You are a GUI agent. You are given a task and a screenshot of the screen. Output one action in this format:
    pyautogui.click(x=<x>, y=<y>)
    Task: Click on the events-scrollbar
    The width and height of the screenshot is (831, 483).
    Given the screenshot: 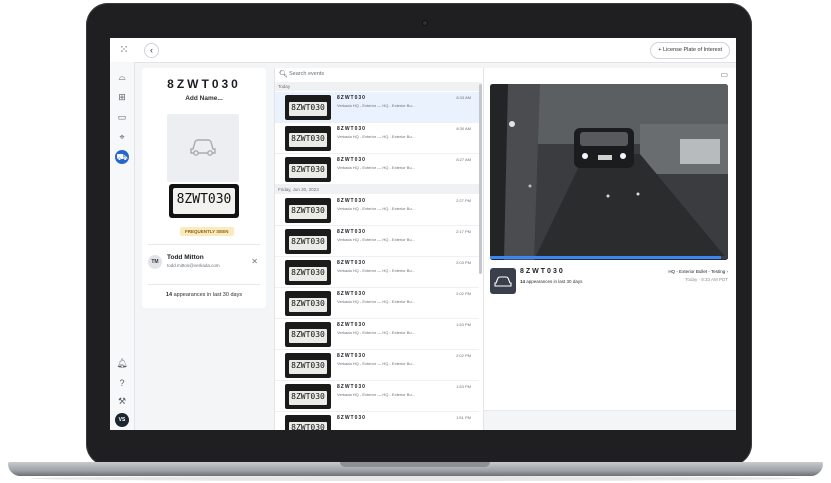 What is the action you would take?
    pyautogui.click(x=480, y=179)
    